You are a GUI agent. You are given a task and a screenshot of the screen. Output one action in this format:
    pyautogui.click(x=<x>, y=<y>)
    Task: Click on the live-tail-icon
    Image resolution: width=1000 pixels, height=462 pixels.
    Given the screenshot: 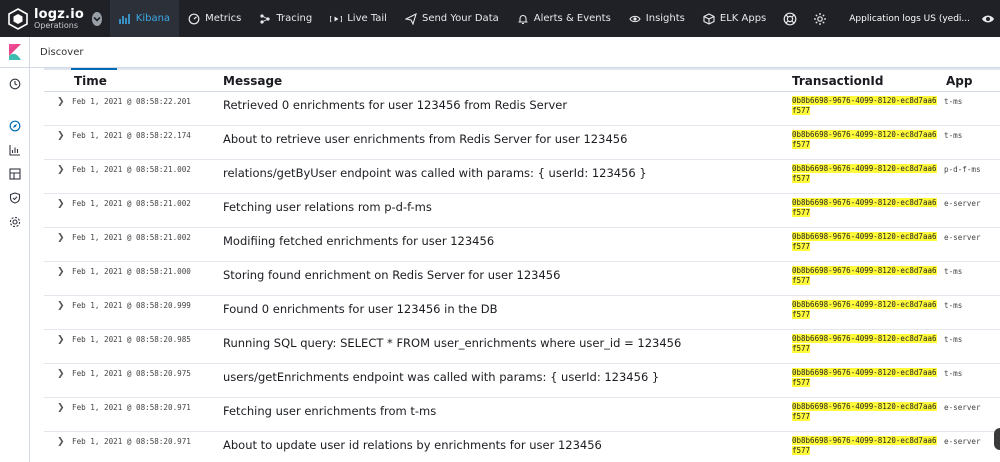 What is the action you would take?
    pyautogui.click(x=336, y=19)
    